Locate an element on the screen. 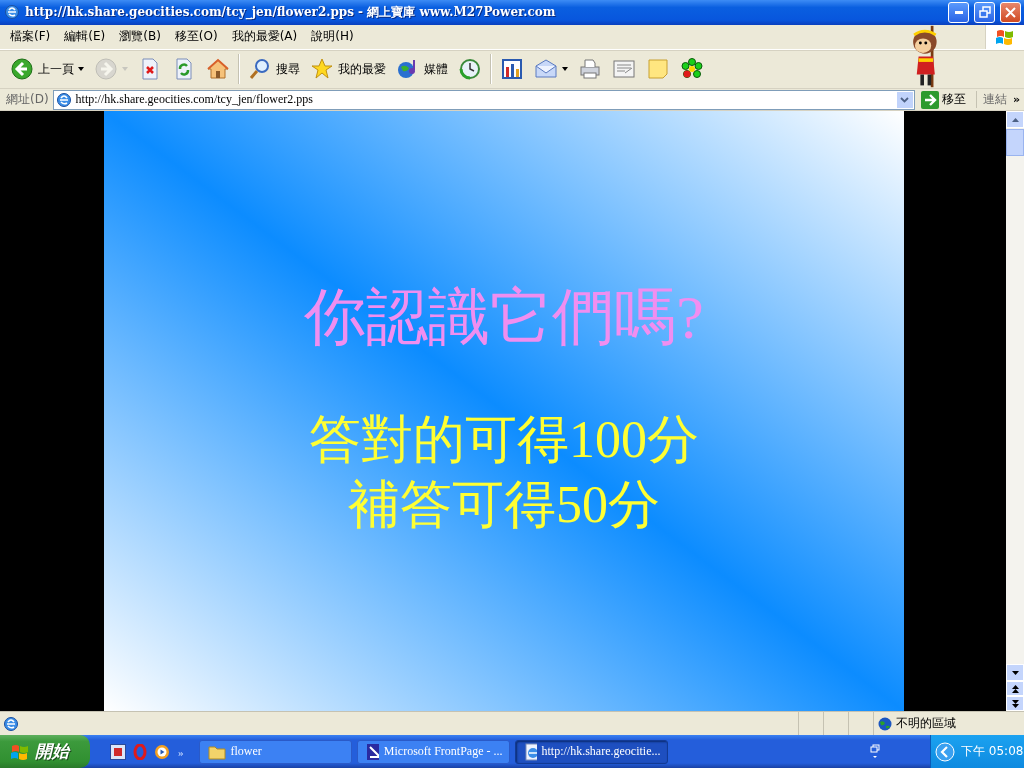 This screenshot has height=768, width=1024. menu-item: 檔案(F) is located at coordinates (30, 37).